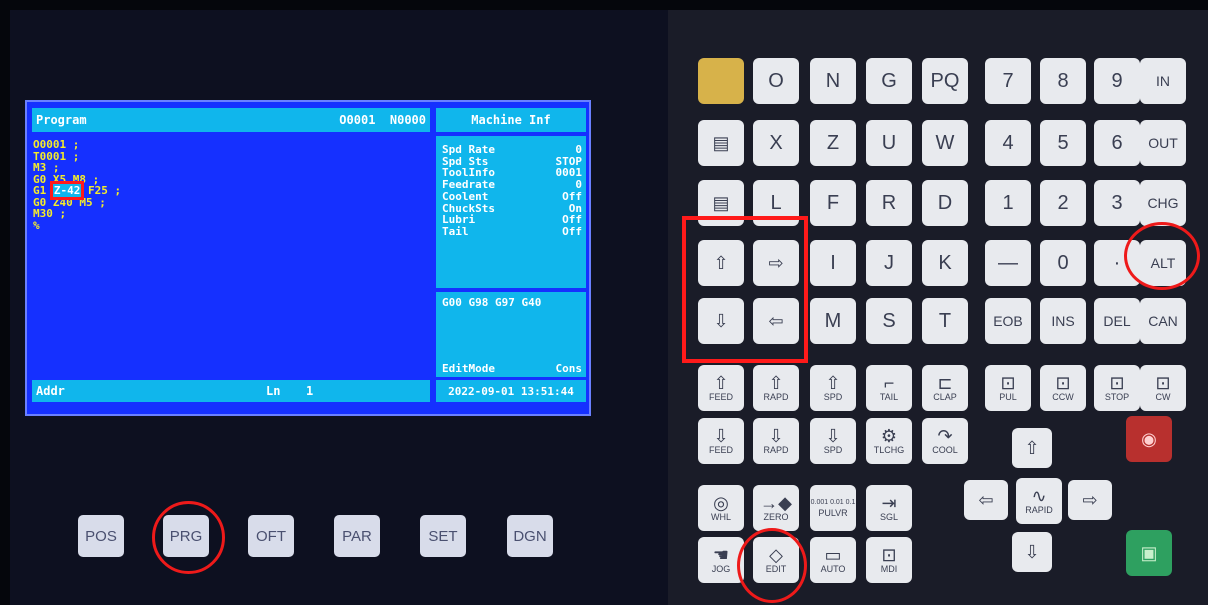 The image size is (1208, 605). What do you see at coordinates (50, 391) in the screenshot?
I see `addr-label: Addr` at bounding box center [50, 391].